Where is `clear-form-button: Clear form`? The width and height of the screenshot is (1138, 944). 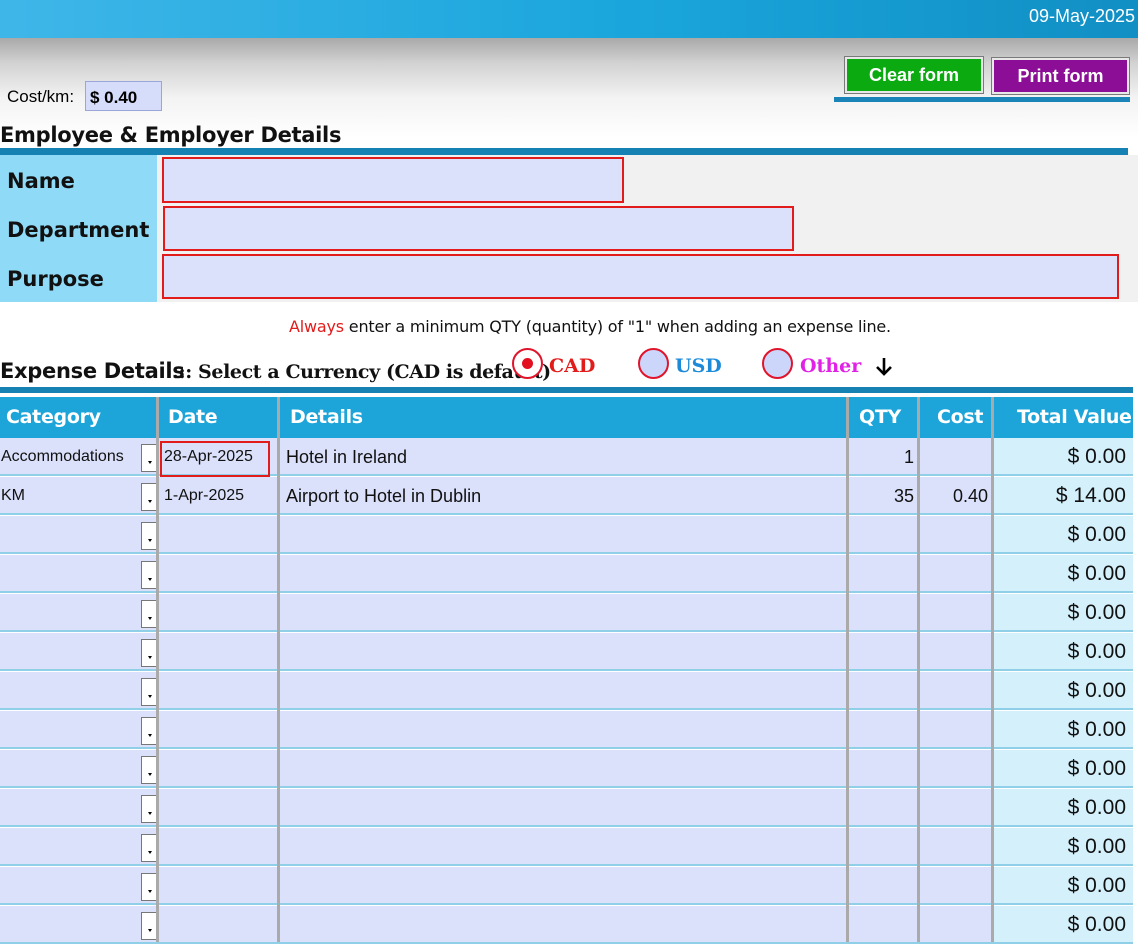
clear-form-button: Clear form is located at coordinates (914, 75).